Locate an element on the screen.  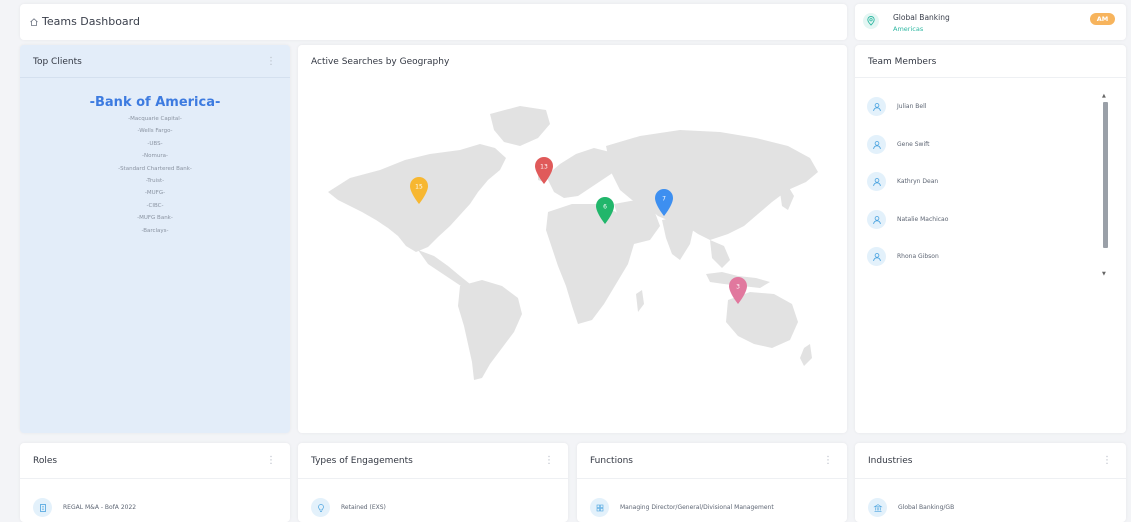
role-item: REGAL M&A - BofA 2022 is located at coordinates (84, 507).